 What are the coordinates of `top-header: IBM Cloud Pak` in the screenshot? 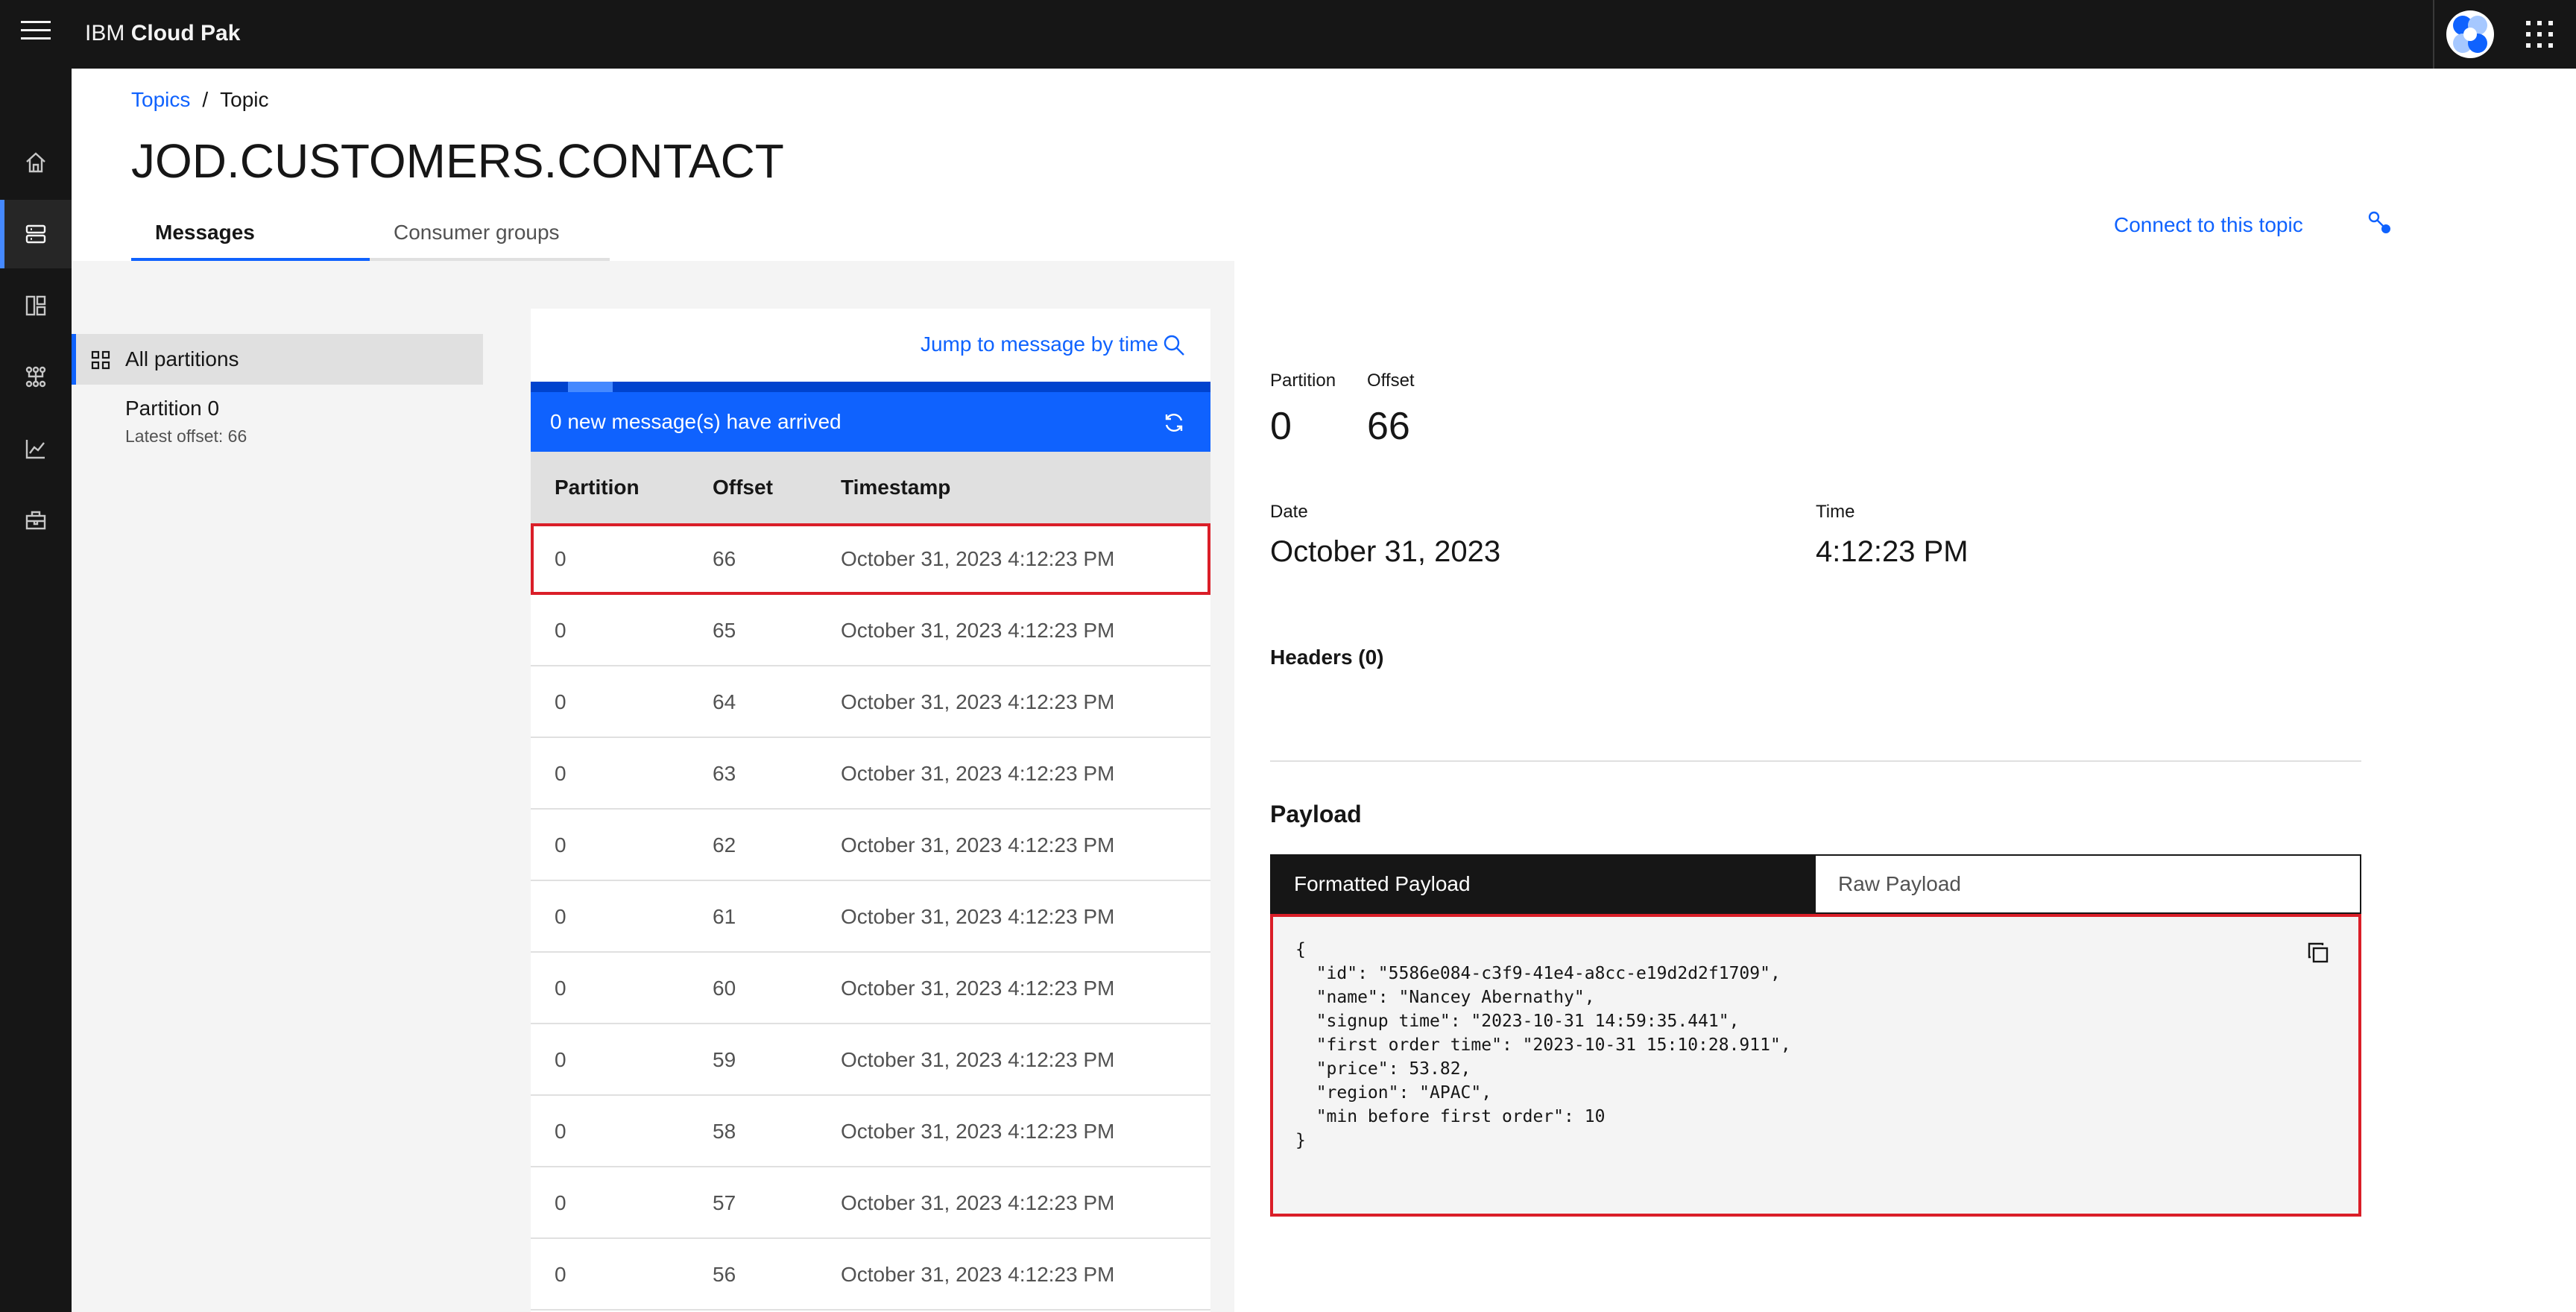 It's located at (1288, 34).